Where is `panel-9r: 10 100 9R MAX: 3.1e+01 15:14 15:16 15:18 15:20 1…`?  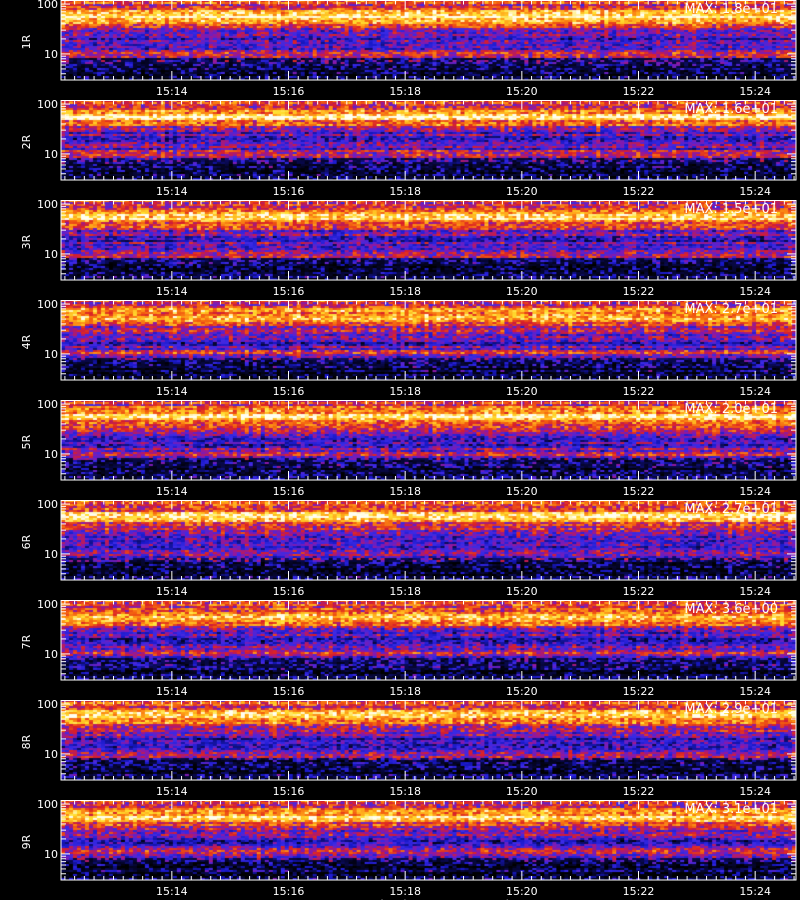
panel-9r: 10 100 9R MAX: 3.1e+01 15:14 15:16 15:18 15:20 1… is located at coordinates (408, 848).